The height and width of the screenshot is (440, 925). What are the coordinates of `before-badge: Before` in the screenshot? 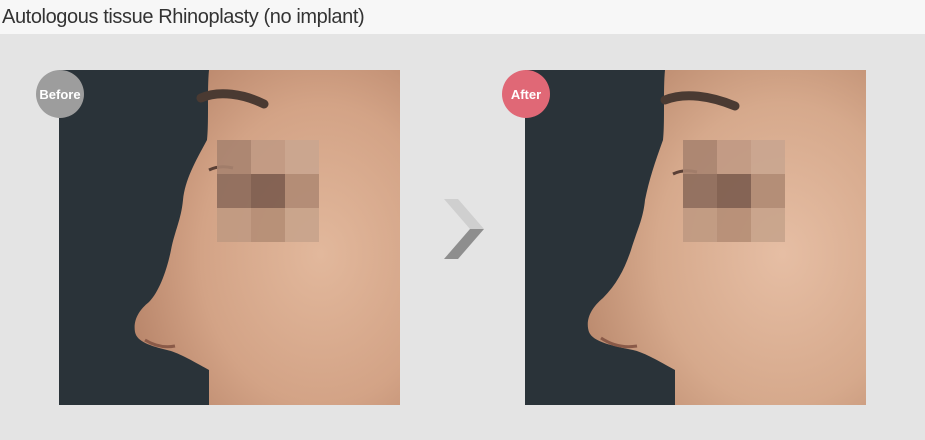 It's located at (60, 94).